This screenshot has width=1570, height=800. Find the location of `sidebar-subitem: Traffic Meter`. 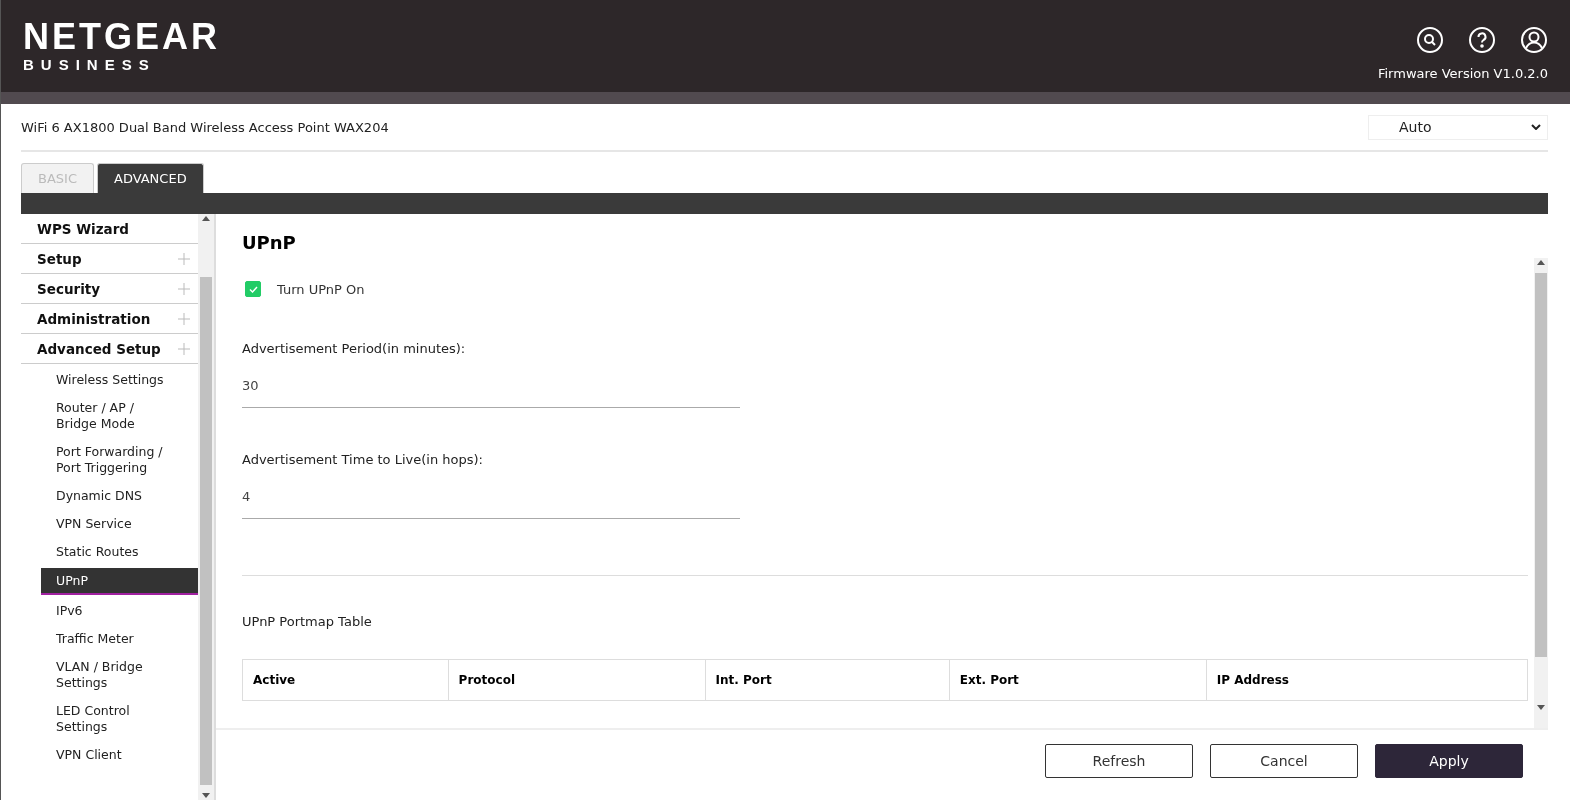

sidebar-subitem: Traffic Meter is located at coordinates (119, 639).